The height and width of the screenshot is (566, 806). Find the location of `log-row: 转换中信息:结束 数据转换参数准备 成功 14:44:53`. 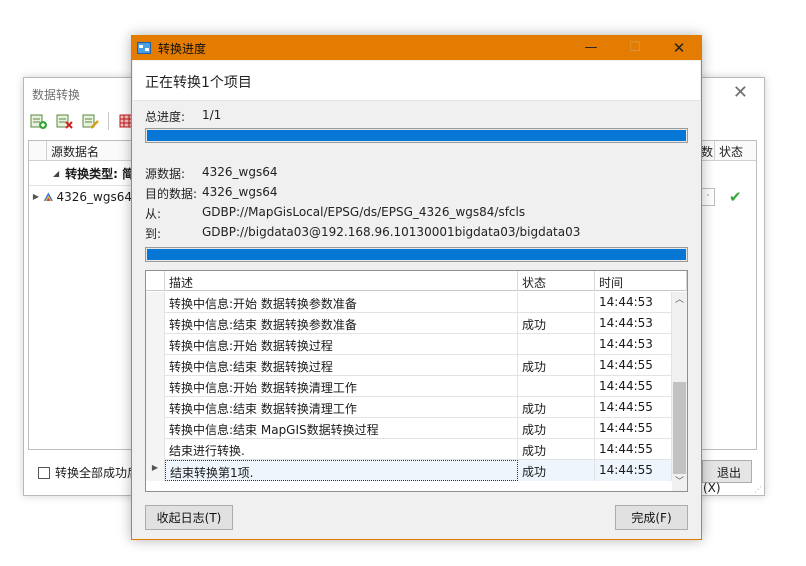

log-row: 转换中信息:结束 数据转换参数准备 成功 14:44:53 is located at coordinates (409, 323).